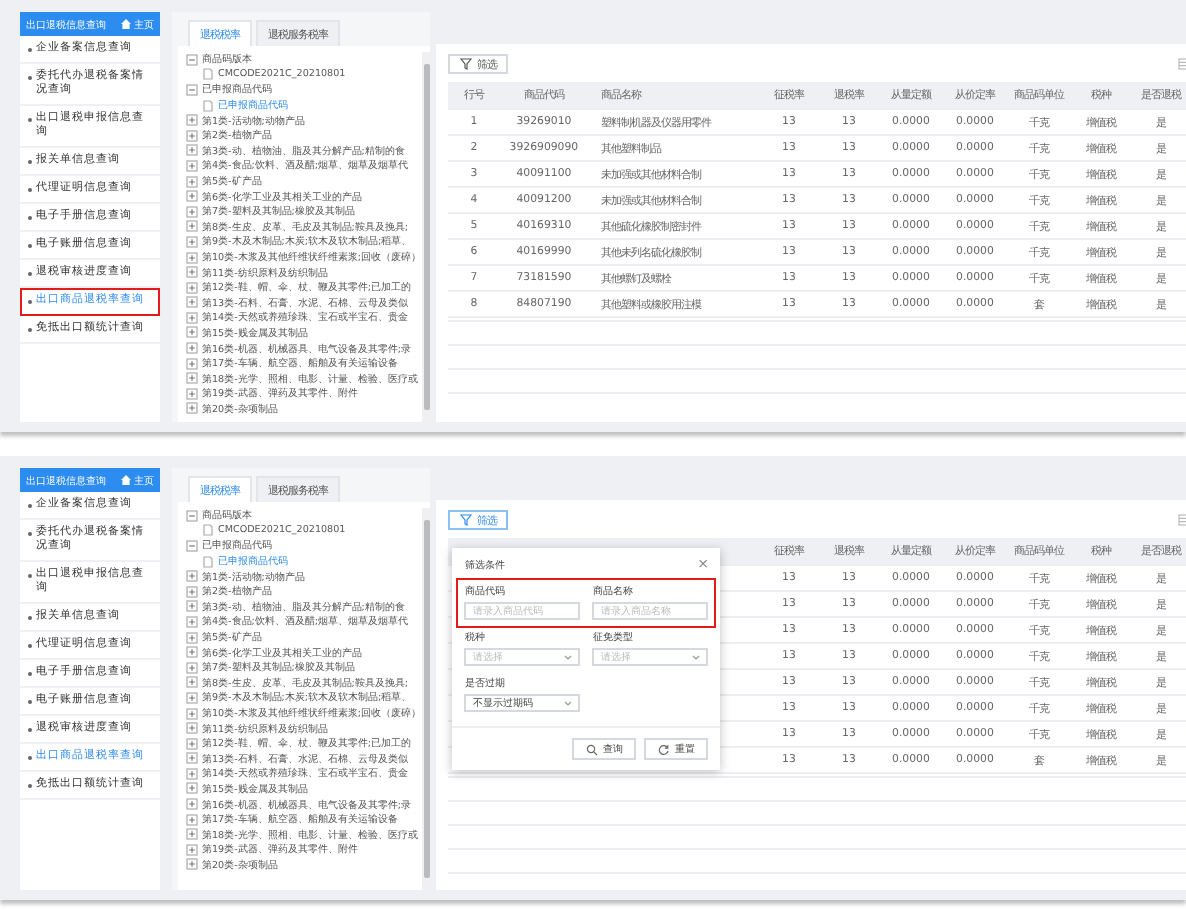  Describe the element at coordinates (664, 749) in the screenshot. I see `refresh-icon` at that location.